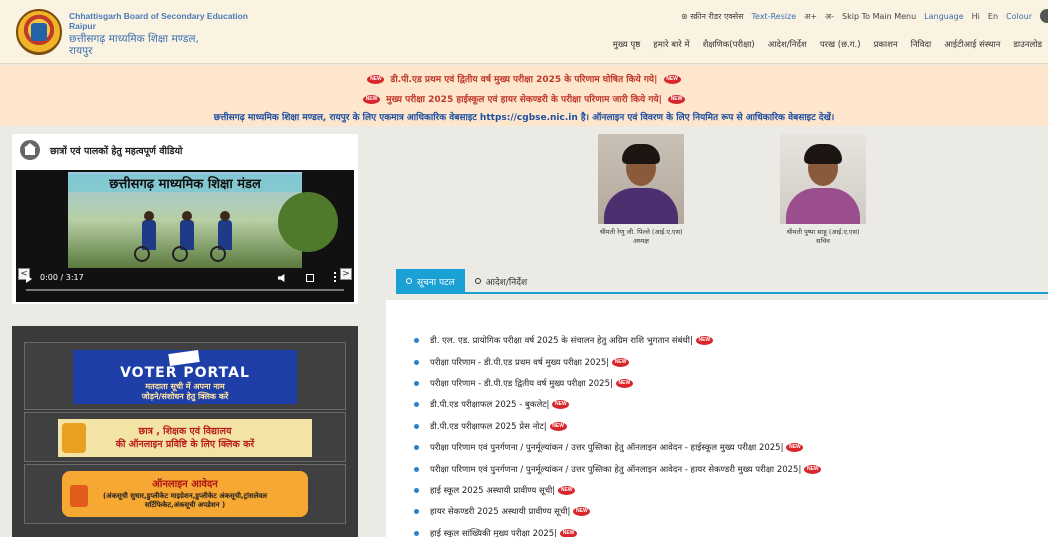  What do you see at coordinates (185, 285) in the screenshot?
I see `video-controls: 0:00 / 3:17` at bounding box center [185, 285].